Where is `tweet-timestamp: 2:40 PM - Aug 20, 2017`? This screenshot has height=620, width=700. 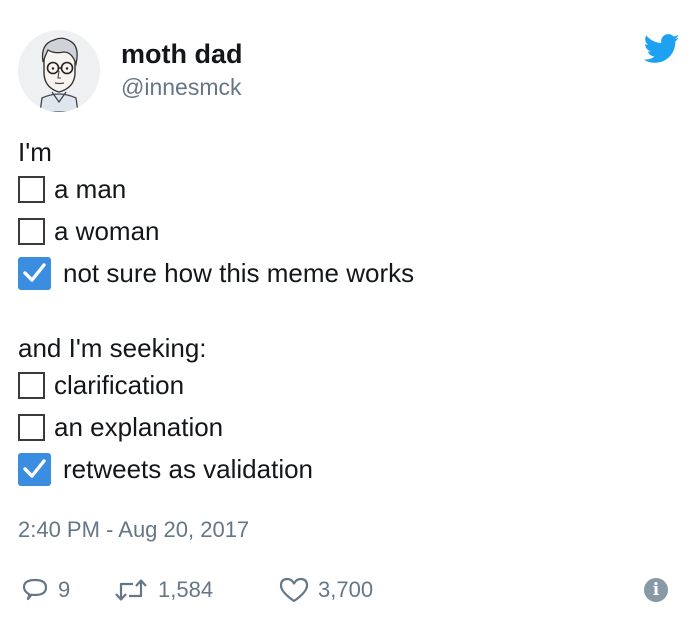 tweet-timestamp: 2:40 PM - Aug 20, 2017 is located at coordinates (133, 530).